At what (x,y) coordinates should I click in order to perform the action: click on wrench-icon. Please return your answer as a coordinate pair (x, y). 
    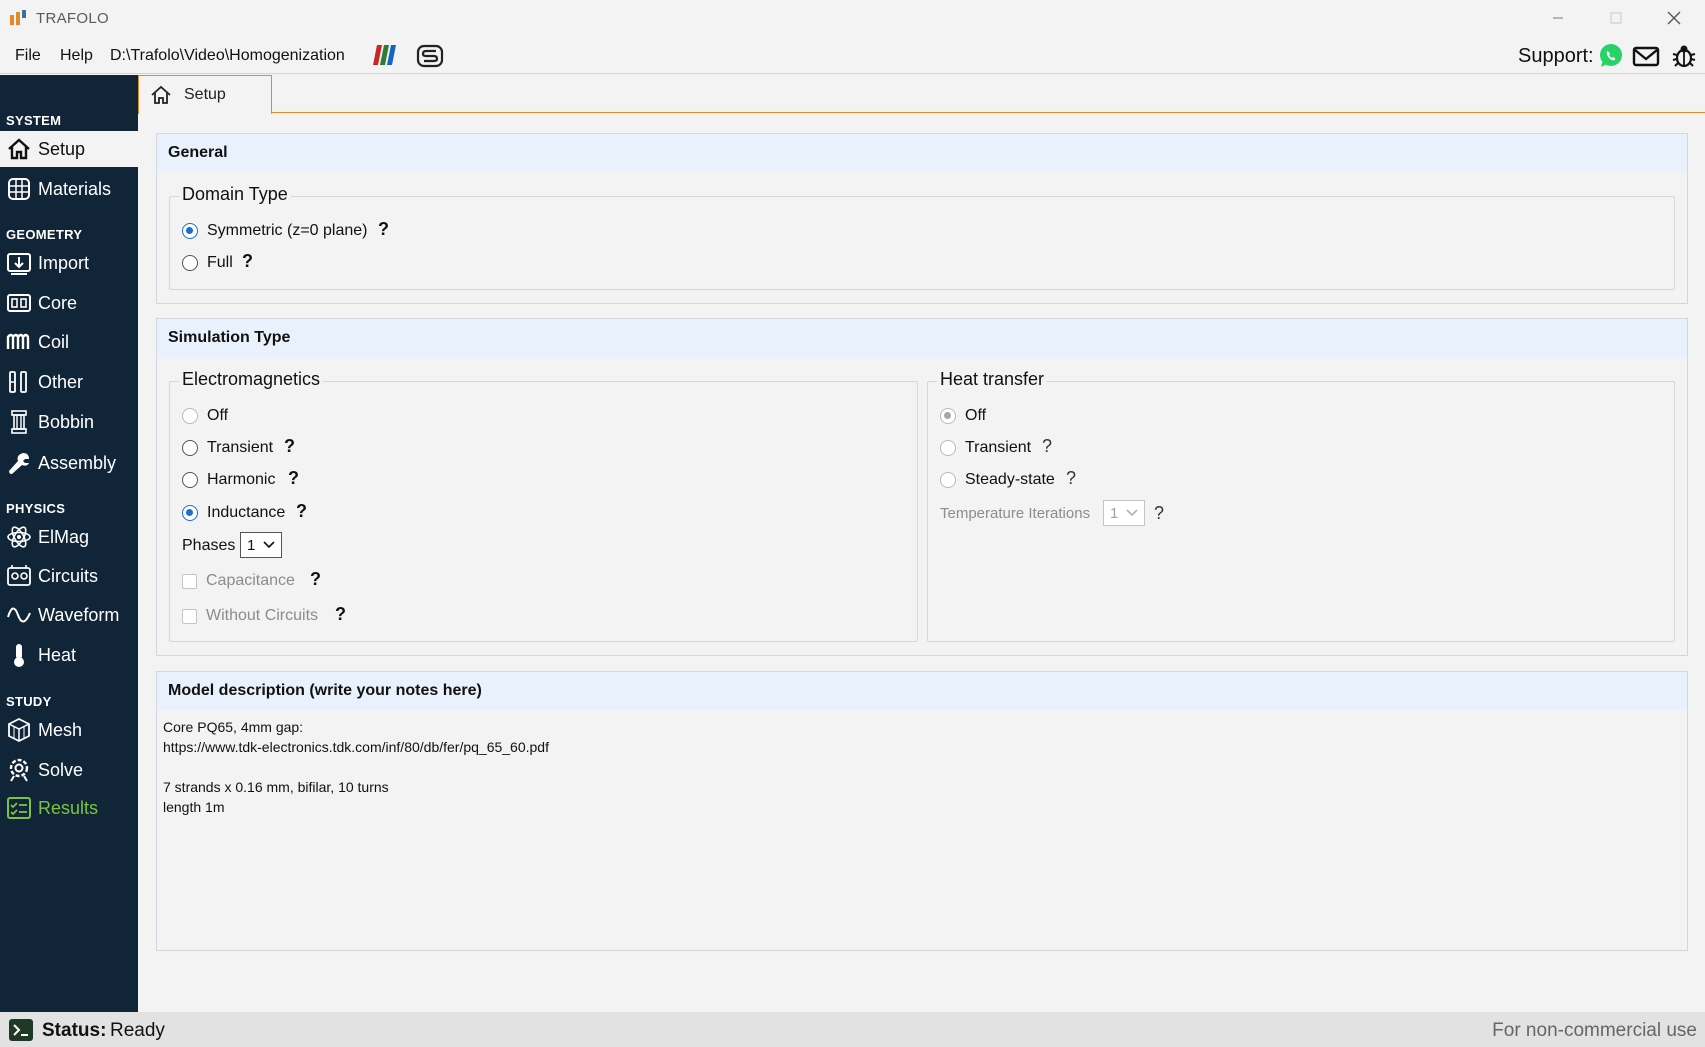
    Looking at the image, I should click on (19, 463).